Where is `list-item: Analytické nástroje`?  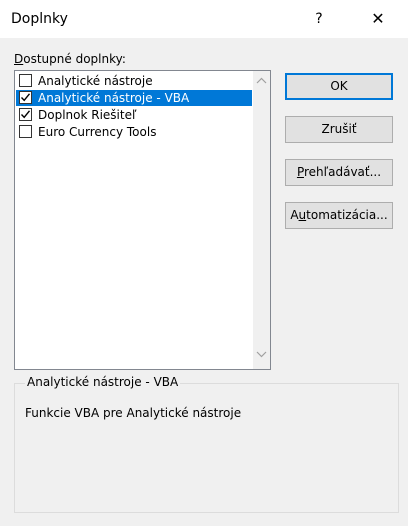 list-item: Analytické nástroje is located at coordinates (134, 81).